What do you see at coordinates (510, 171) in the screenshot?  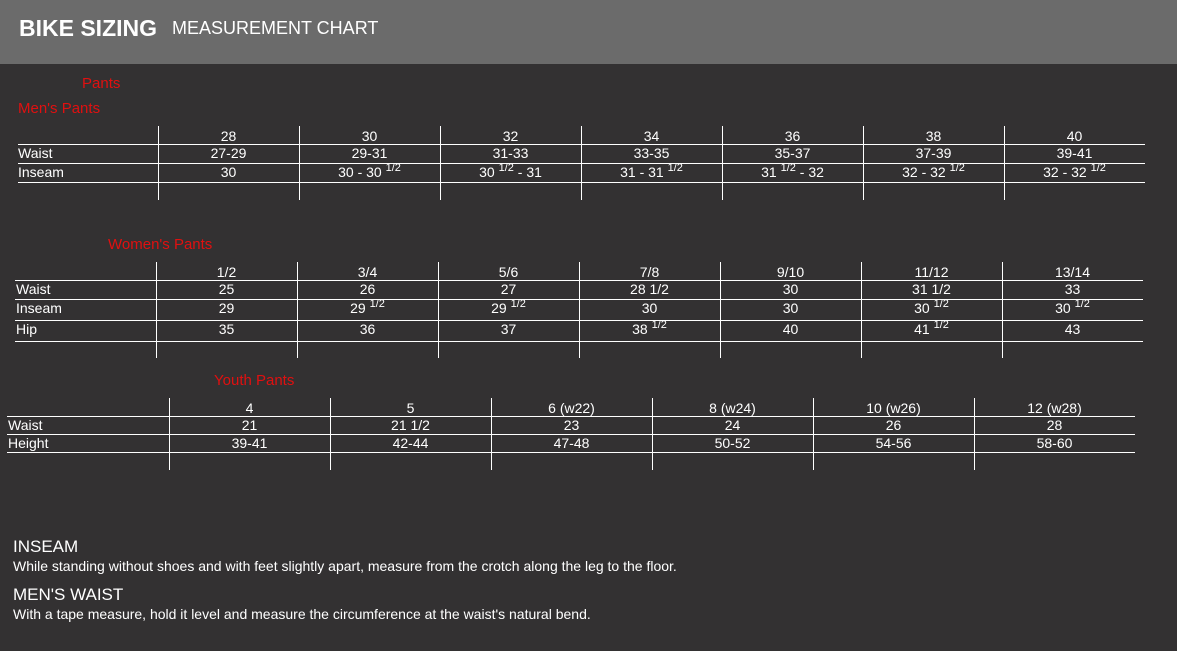 I see `table-cell: 30 1/2 - 31` at bounding box center [510, 171].